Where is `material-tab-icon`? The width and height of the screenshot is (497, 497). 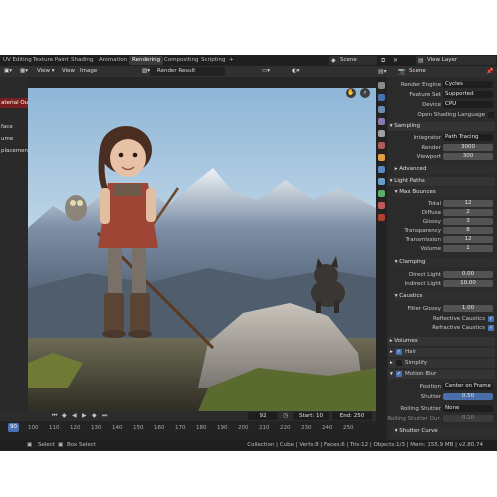 material-tab-icon is located at coordinates (381, 205).